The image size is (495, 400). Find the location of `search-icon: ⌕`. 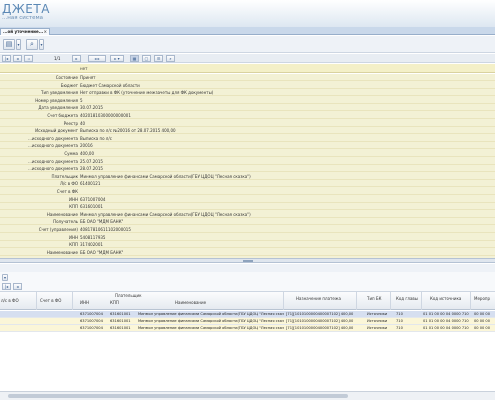

search-icon: ⌕ is located at coordinates (32, 44).